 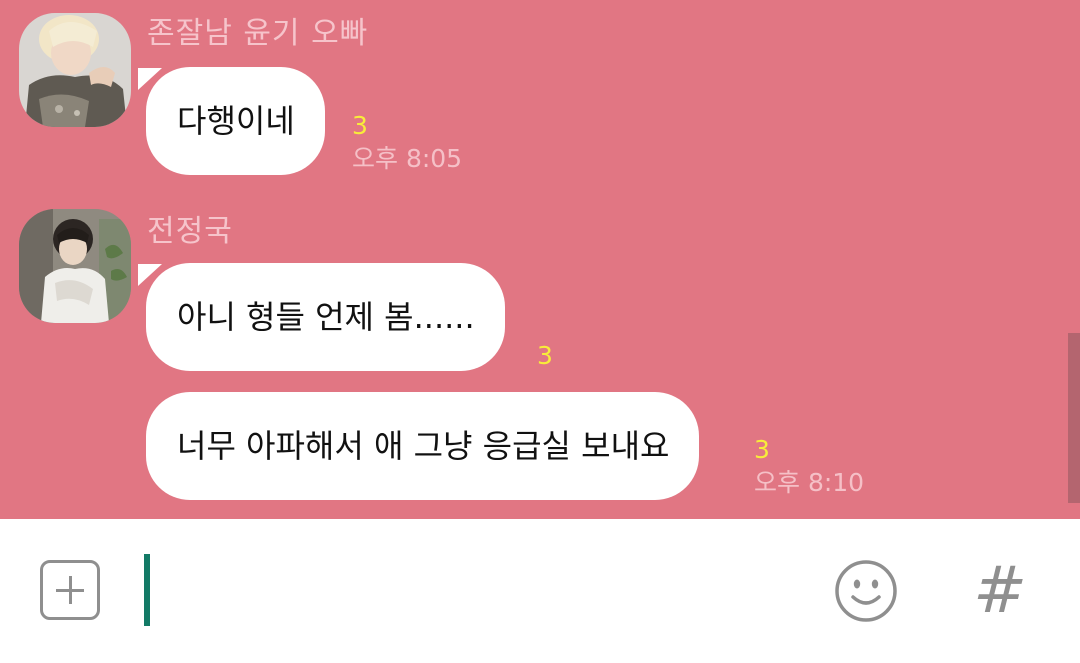 I want to click on message-bubble: 다행이네, so click(x=235, y=121).